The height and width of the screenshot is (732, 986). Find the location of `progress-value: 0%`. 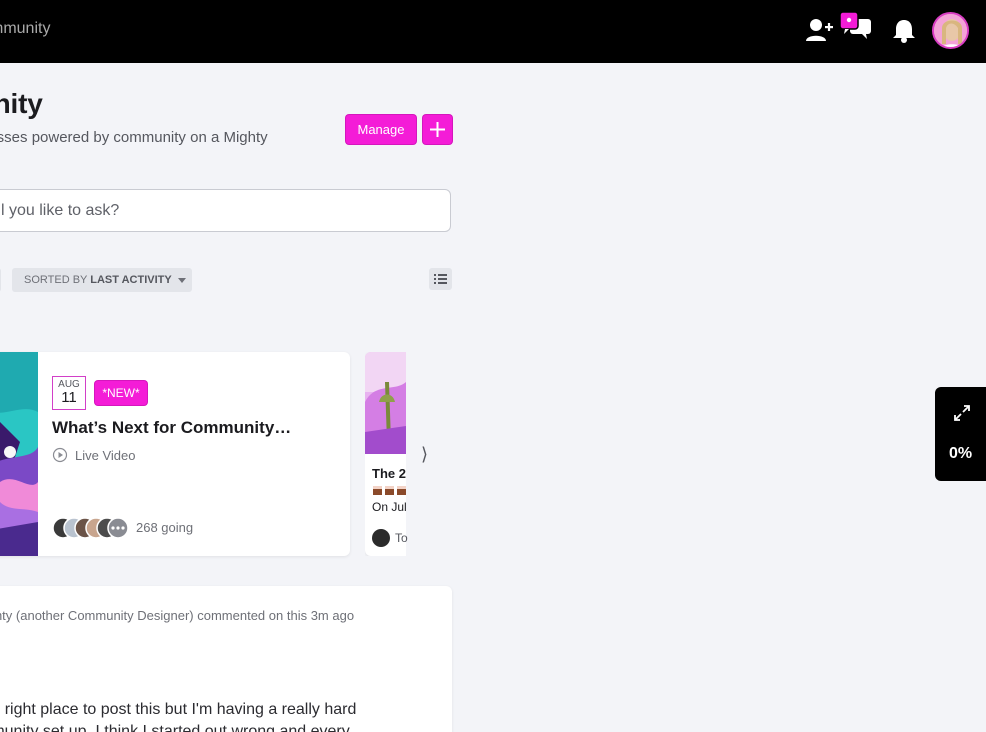

progress-value: 0% is located at coordinates (961, 453).